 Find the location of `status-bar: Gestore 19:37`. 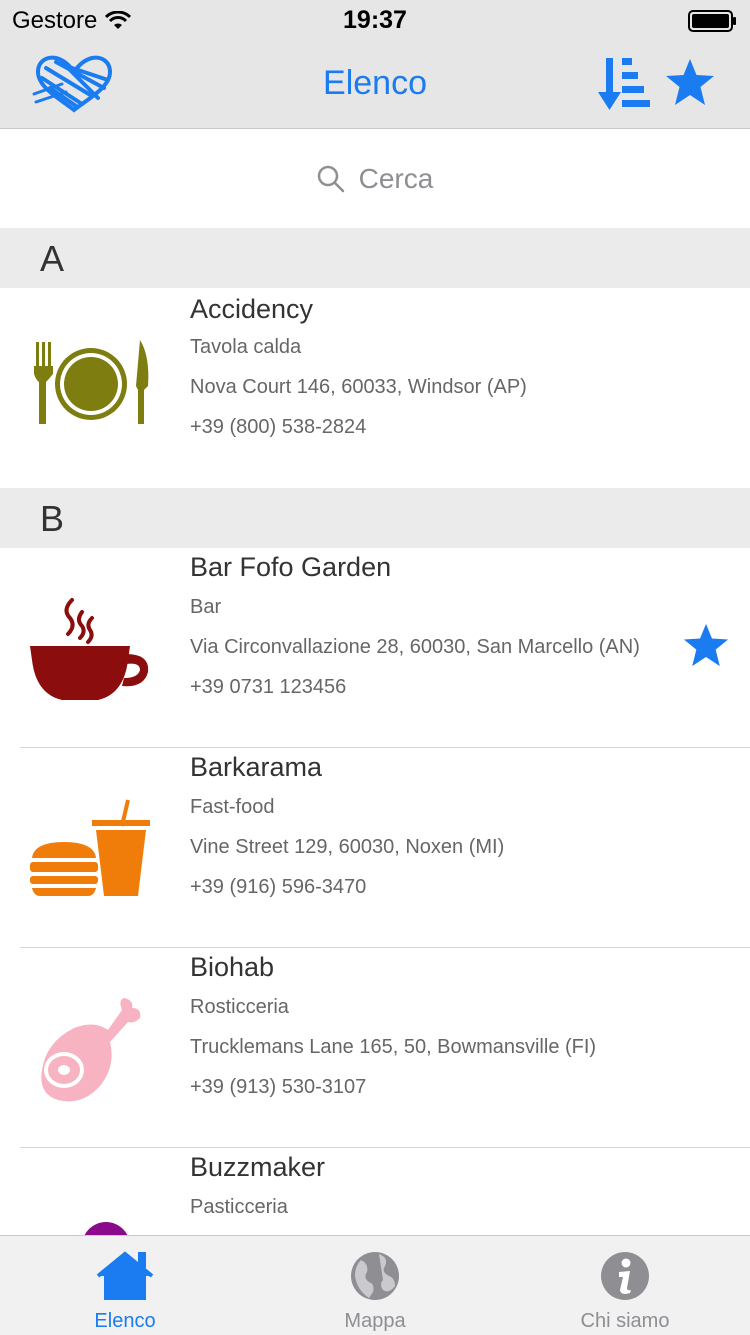

status-bar: Gestore 19:37 is located at coordinates (375, 20).